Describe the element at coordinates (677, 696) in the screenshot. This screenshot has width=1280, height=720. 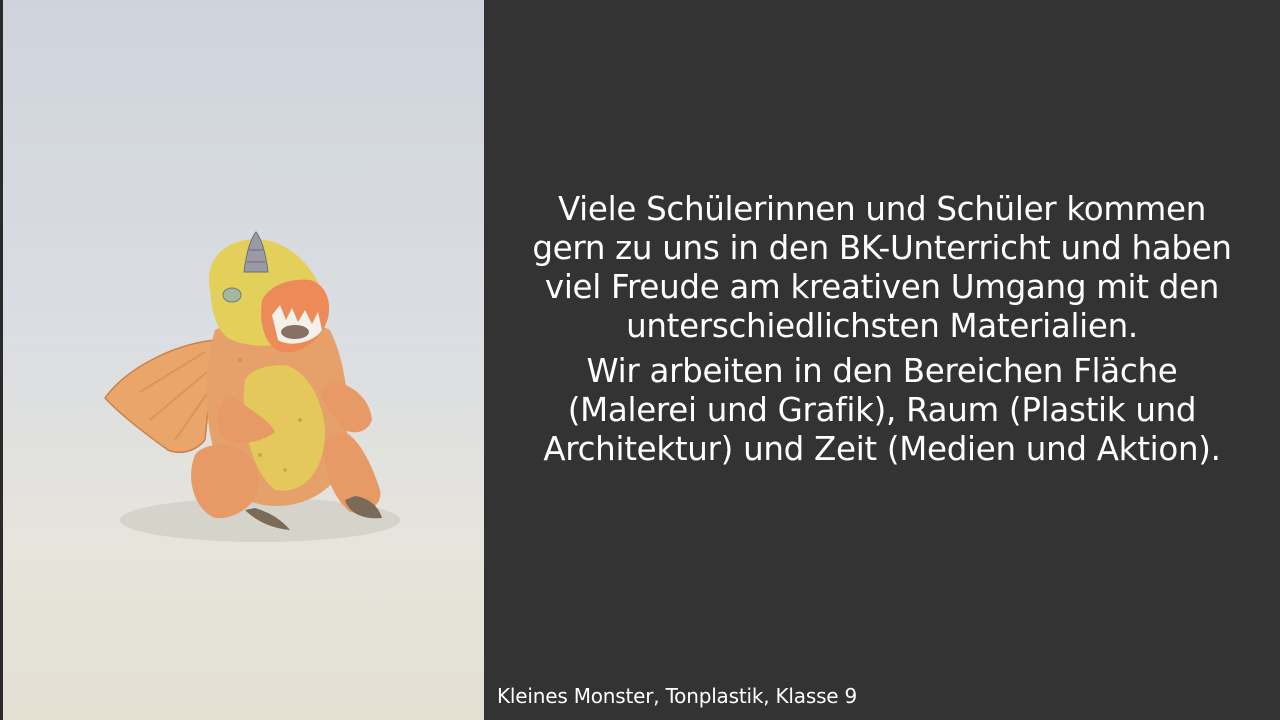
I see `image-caption: Kleines Monster, Tonplastik, Klasse 9` at that location.